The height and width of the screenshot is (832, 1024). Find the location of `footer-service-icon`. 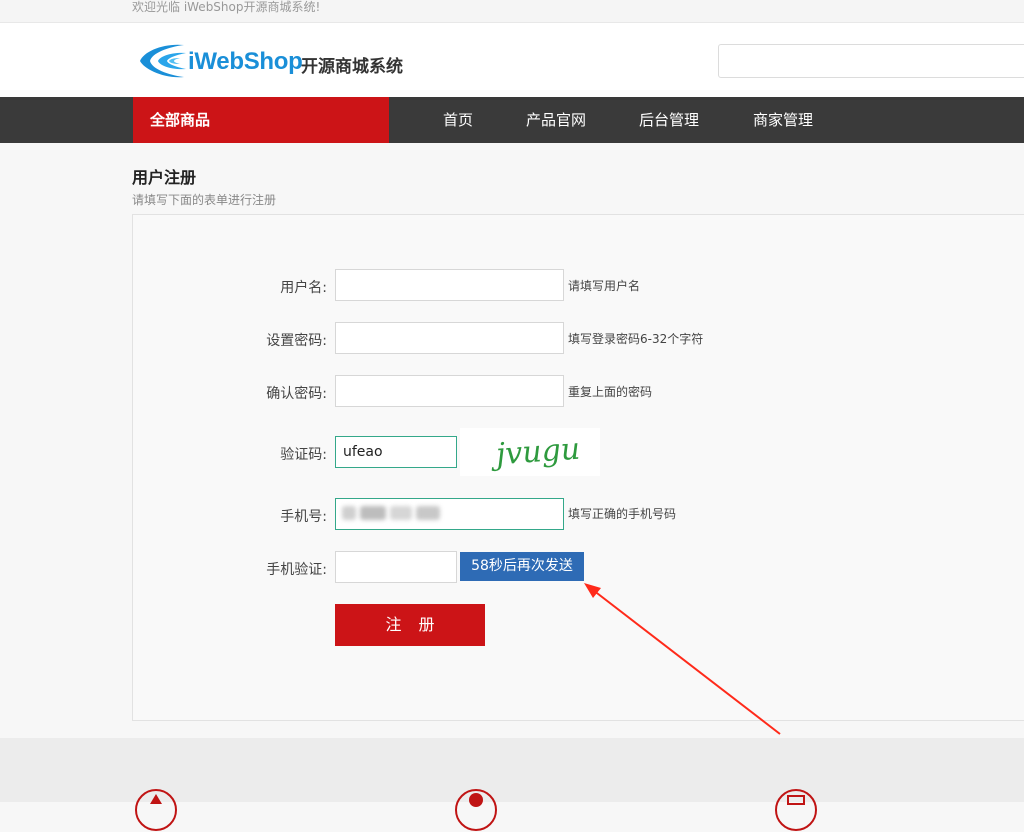

footer-service-icon is located at coordinates (476, 810).